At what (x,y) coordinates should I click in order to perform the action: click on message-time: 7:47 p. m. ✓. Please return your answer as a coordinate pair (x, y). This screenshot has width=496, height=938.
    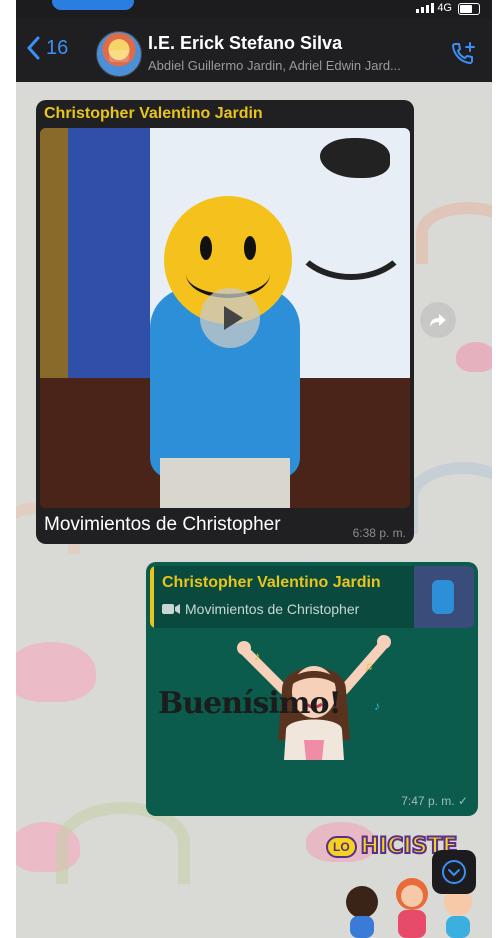
    Looking at the image, I should click on (434, 801).